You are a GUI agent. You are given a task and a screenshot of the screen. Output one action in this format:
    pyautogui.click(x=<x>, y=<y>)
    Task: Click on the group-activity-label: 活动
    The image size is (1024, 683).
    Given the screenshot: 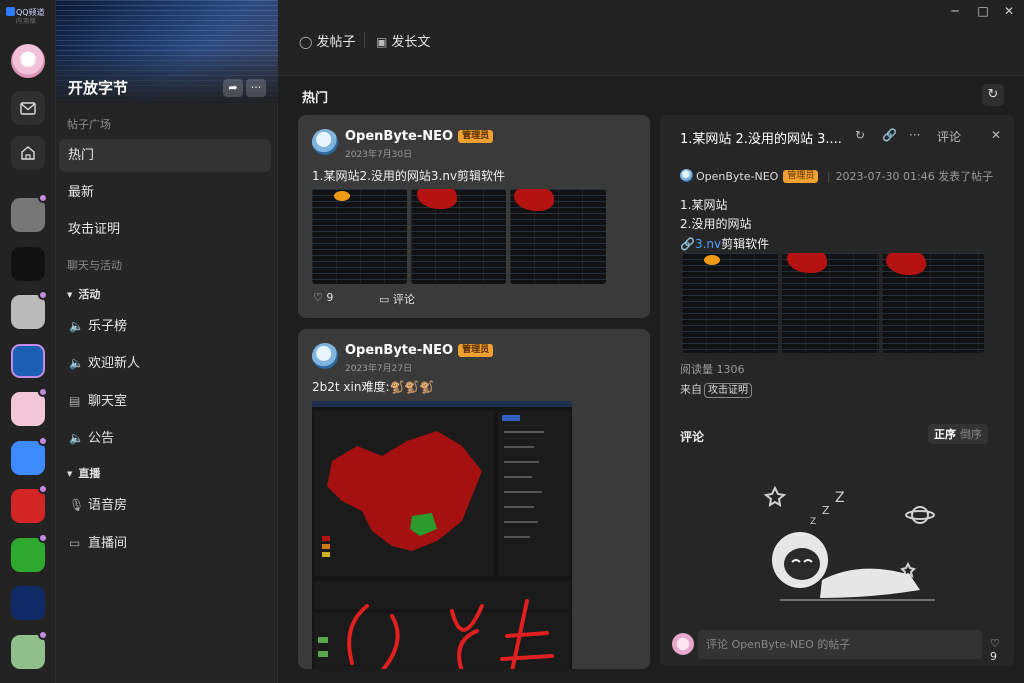 What is the action you would take?
    pyautogui.click(x=89, y=294)
    